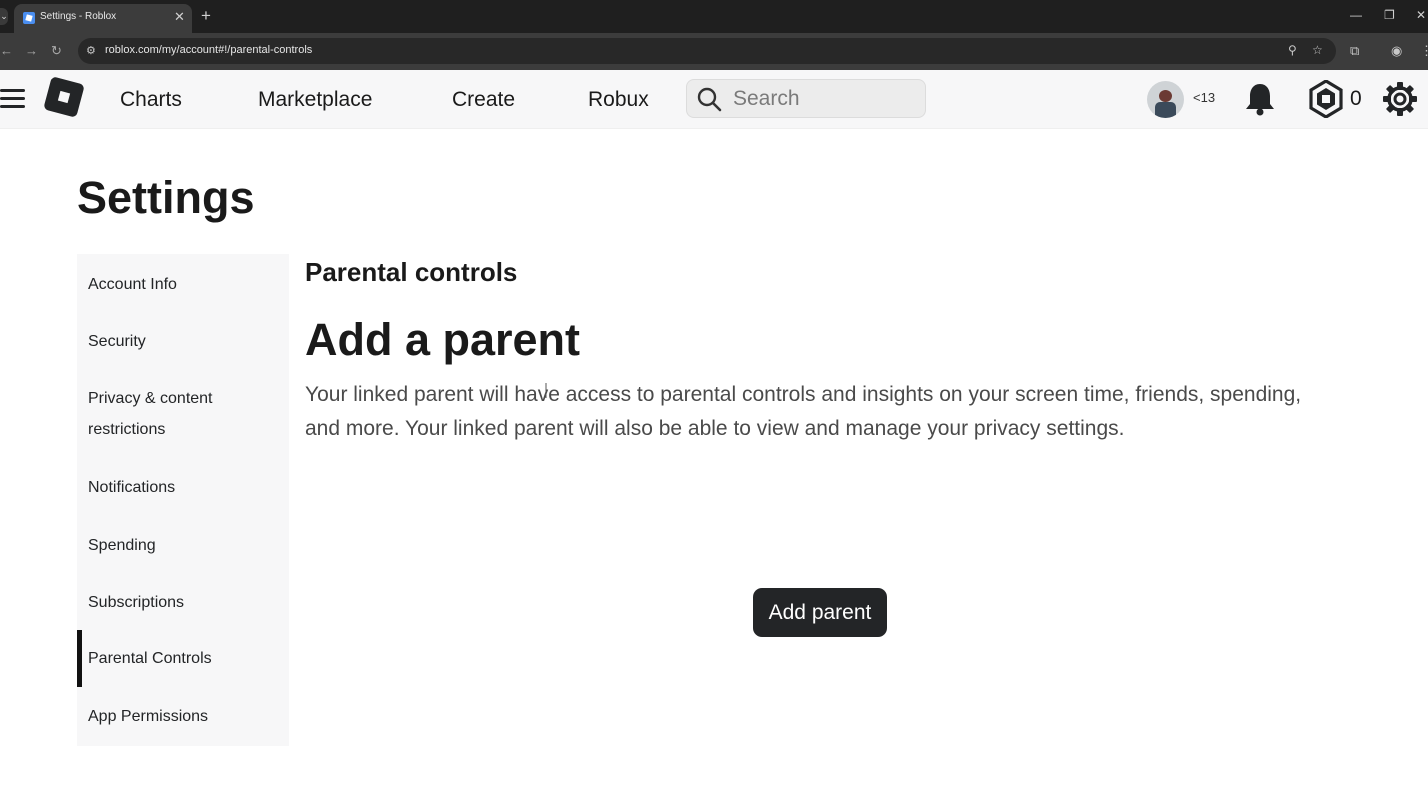 The image size is (1428, 803). I want to click on site-header: Charts Marketplace Create Robux <13 0, so click(714, 99).